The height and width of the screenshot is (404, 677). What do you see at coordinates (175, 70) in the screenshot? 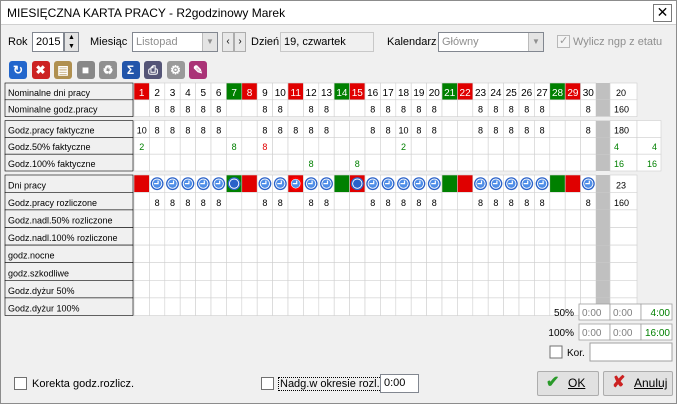
I see `settings-icon: ⚙` at bounding box center [175, 70].